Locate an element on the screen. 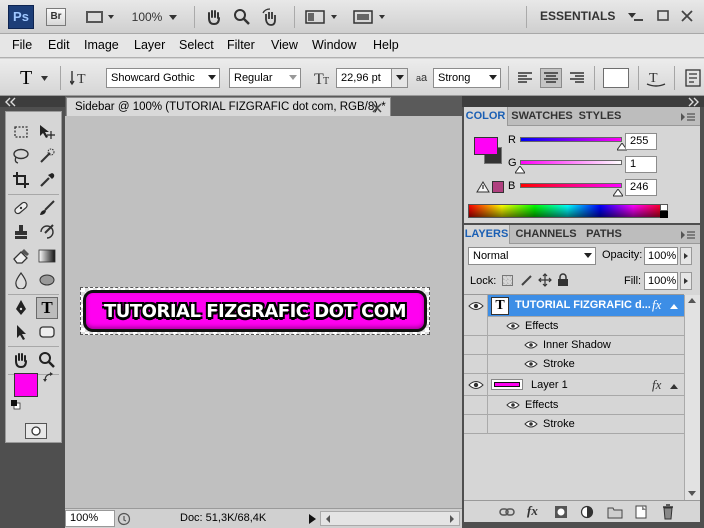  collapse-toolbar-icon is located at coordinates (11, 102).